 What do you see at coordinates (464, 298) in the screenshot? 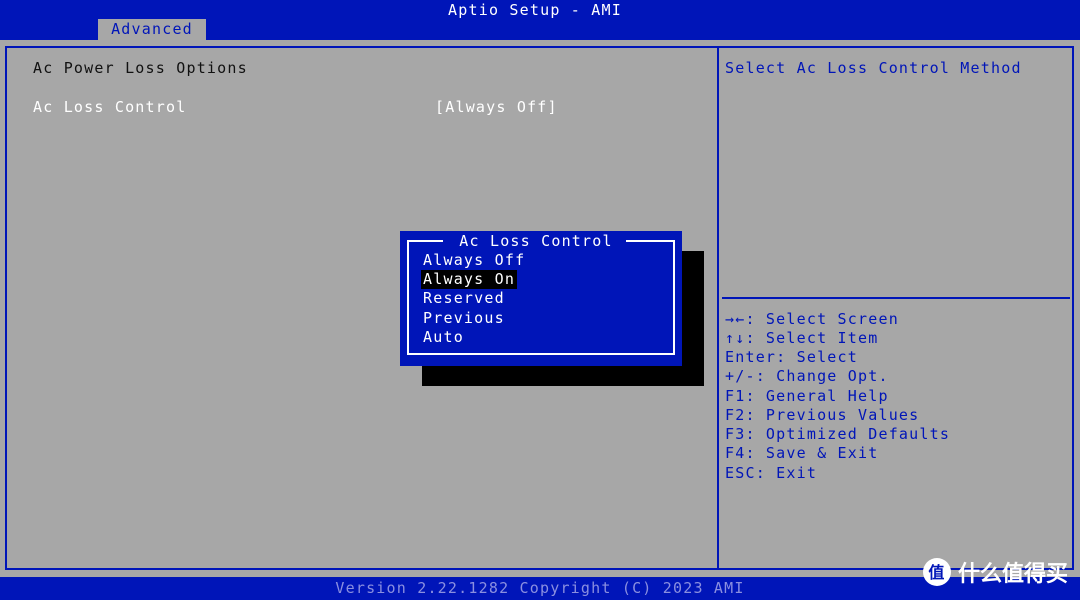
I see `popup-option-reserved: Reserved` at bounding box center [464, 298].